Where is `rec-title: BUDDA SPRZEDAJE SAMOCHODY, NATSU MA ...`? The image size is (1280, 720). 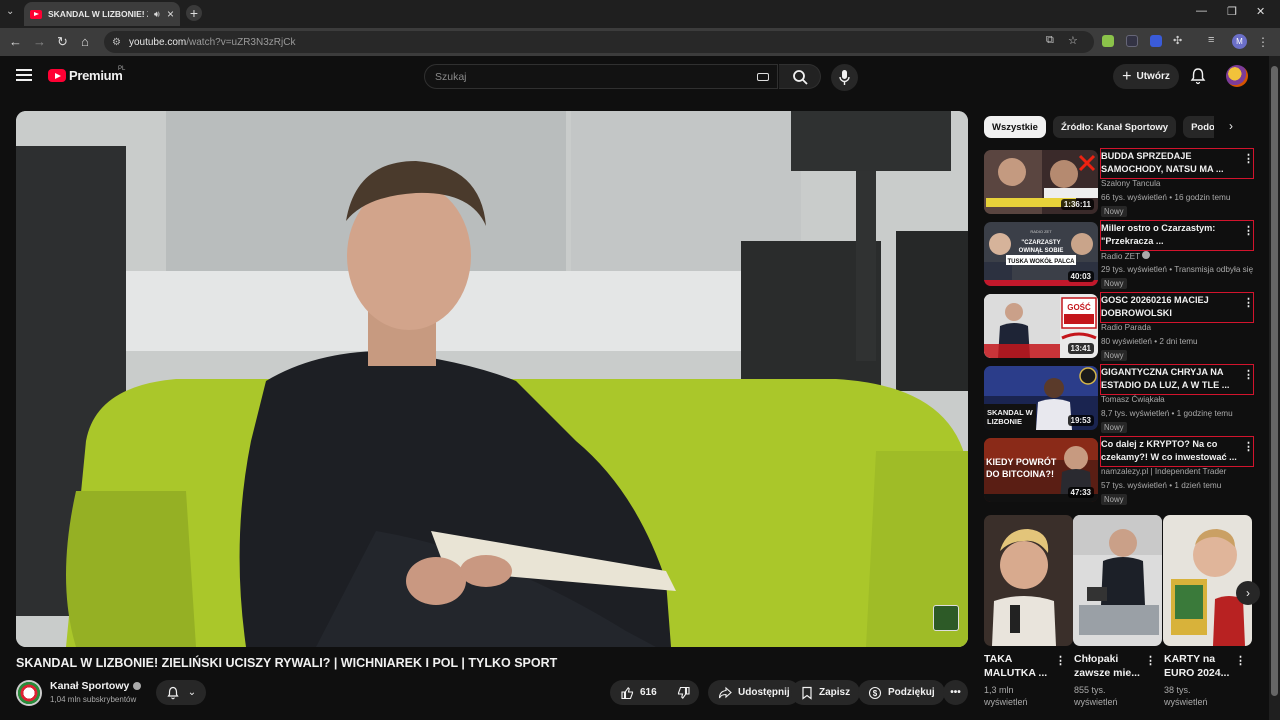 rec-title: BUDDA SPRZEDAJE SAMOCHODY, NATSU MA ... is located at coordinates (1169, 163).